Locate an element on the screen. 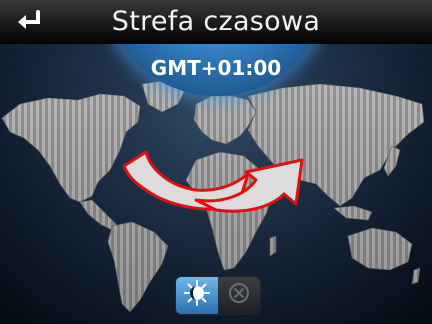 The image size is (432, 324). circle-x-icon is located at coordinates (239, 295).